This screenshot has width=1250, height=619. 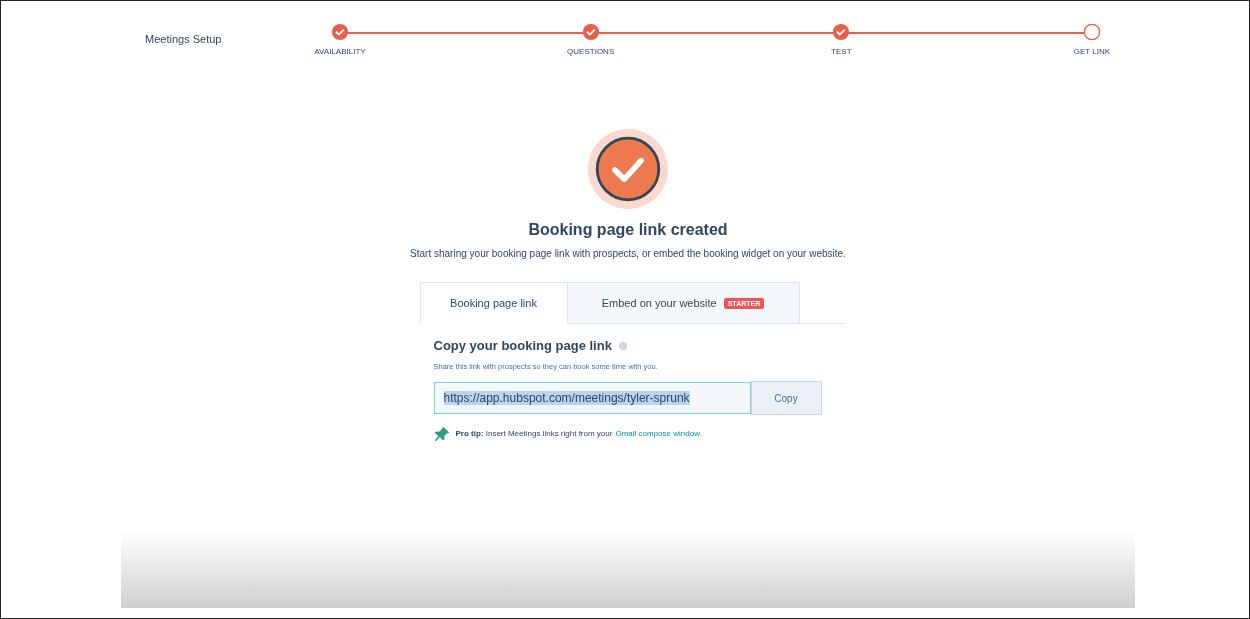 I want to click on pushpin-icon, so click(x=442, y=433).